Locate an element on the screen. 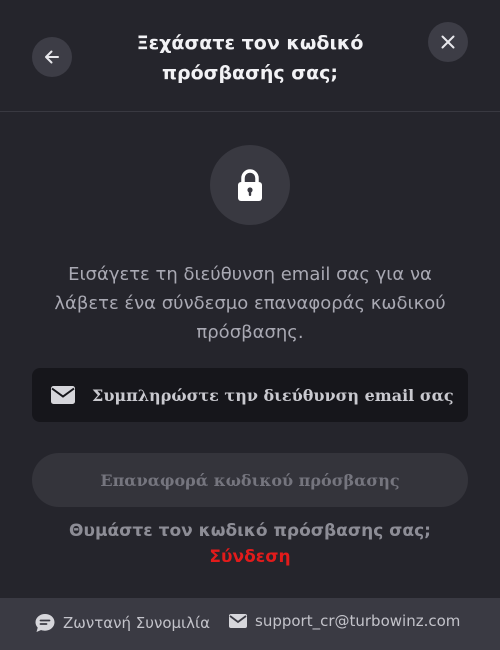 This screenshot has width=500, height=650. back-button is located at coordinates (52, 57).